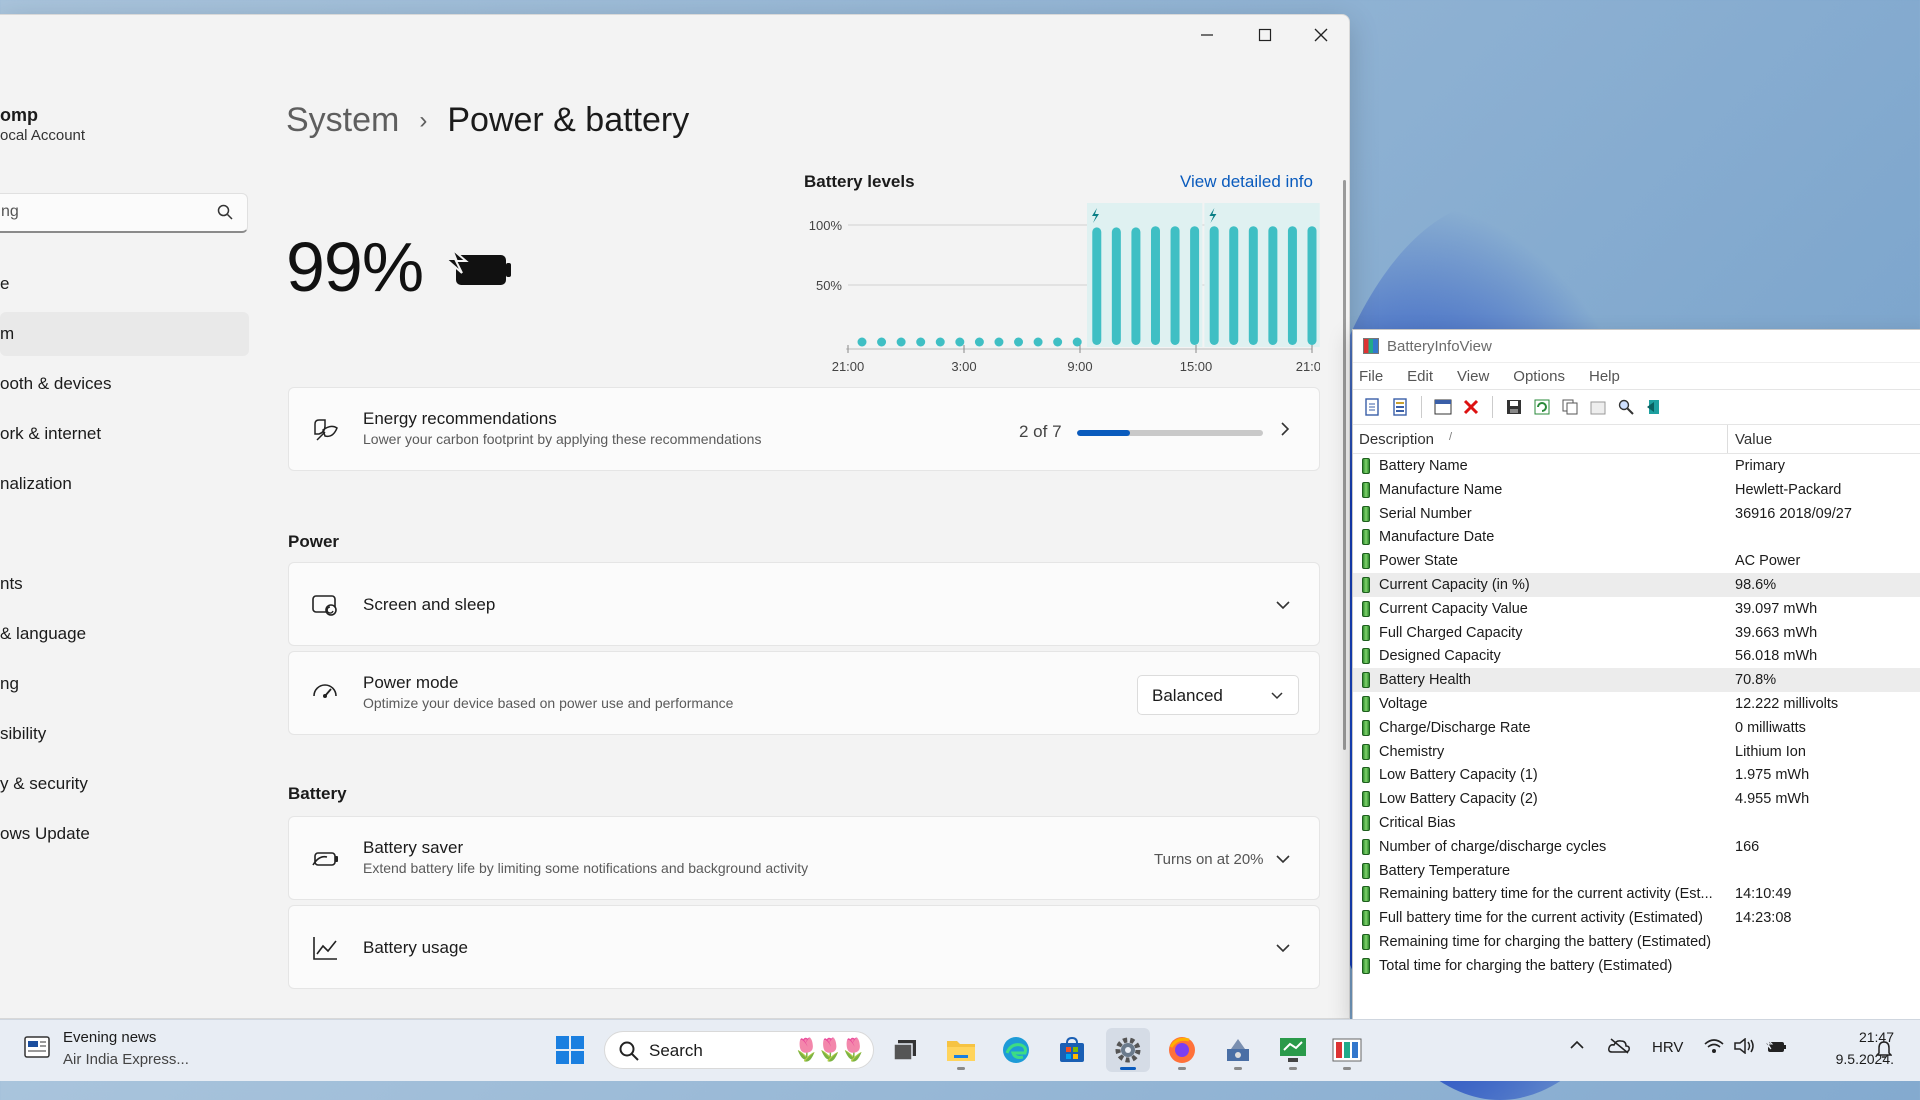 This screenshot has width=1920, height=1100. Describe the element at coordinates (1473, 376) in the screenshot. I see `menu-view: View` at that location.